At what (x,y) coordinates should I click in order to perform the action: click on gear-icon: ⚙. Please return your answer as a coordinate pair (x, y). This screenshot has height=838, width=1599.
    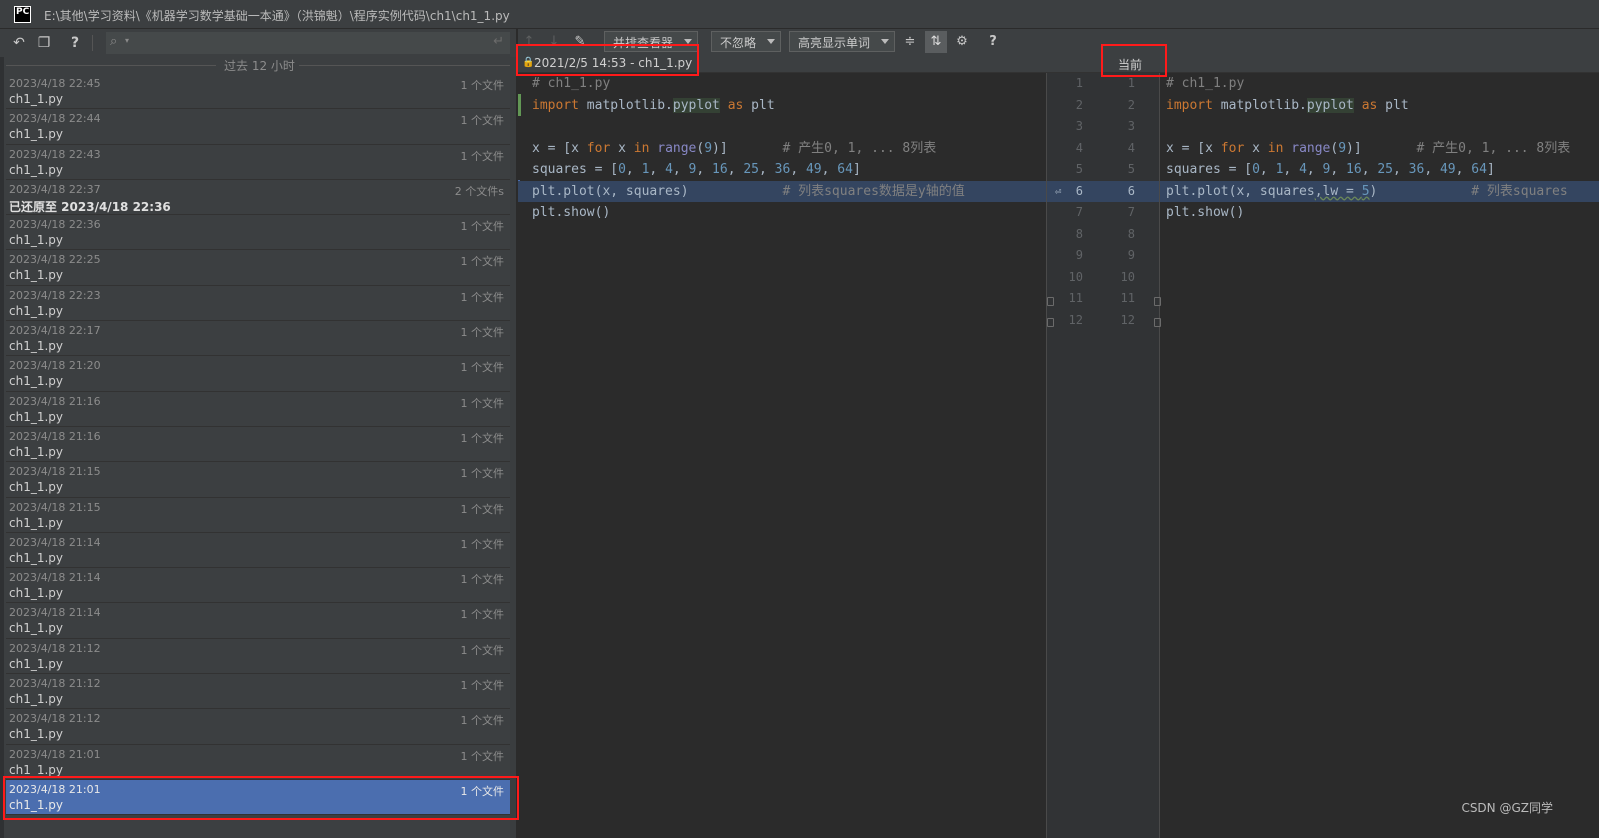
    Looking at the image, I should click on (962, 42).